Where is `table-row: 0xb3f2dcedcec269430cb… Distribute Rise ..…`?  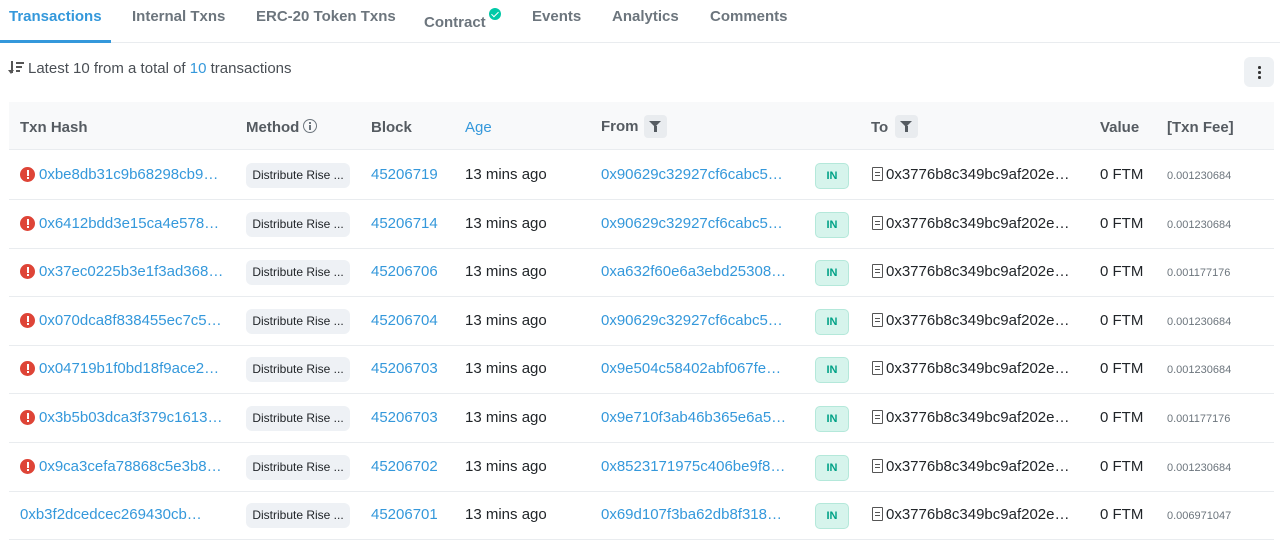
table-row: 0xb3f2dcedcec269430cb… Distribute Rise ..… is located at coordinates (641, 516).